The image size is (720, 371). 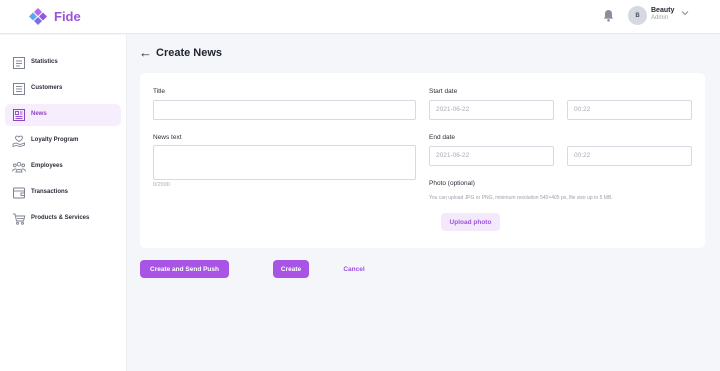 I want to click on sidebar-item-news: News, so click(x=63, y=115).